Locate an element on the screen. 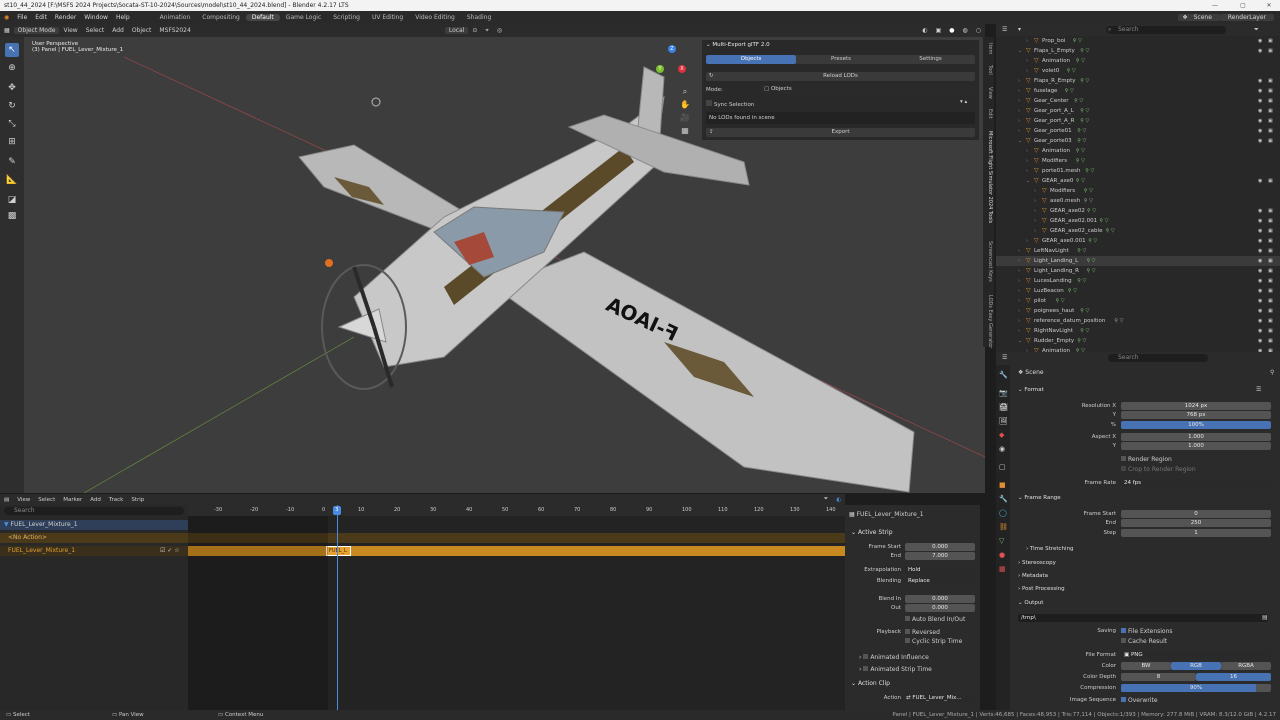  properties-search-input: Search is located at coordinates (1158, 358).